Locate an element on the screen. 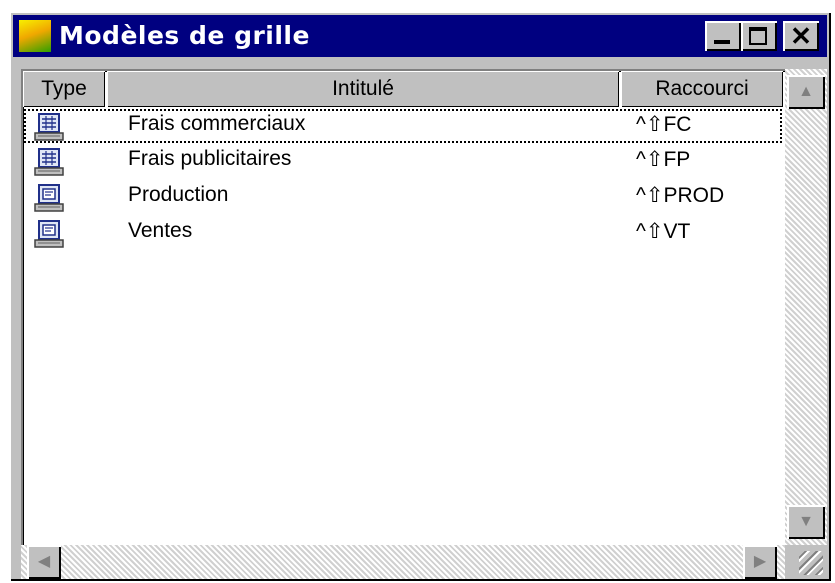  vertical-scrollbar: ▲ ▼ is located at coordinates (806, 307).